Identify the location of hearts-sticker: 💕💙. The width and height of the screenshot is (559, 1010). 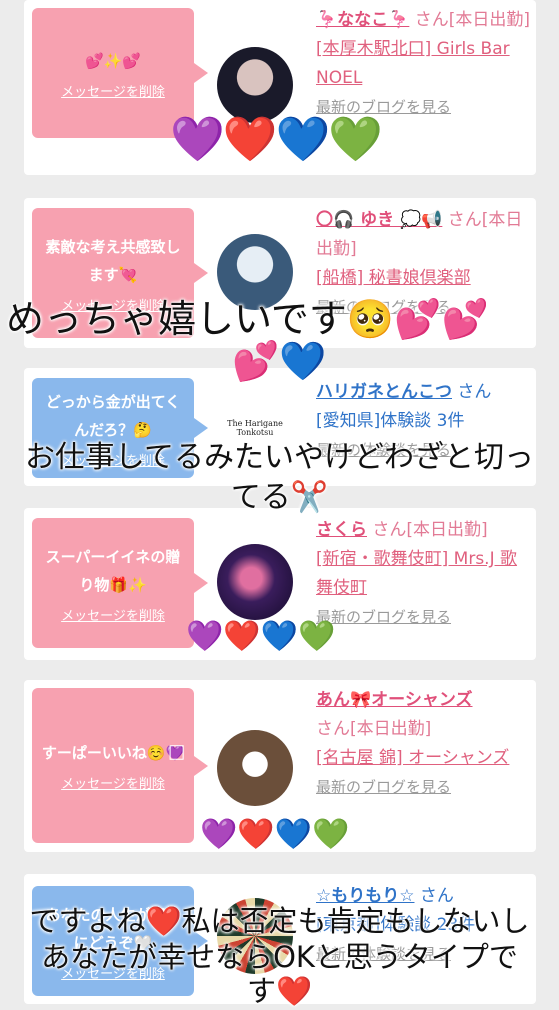
(279, 361).